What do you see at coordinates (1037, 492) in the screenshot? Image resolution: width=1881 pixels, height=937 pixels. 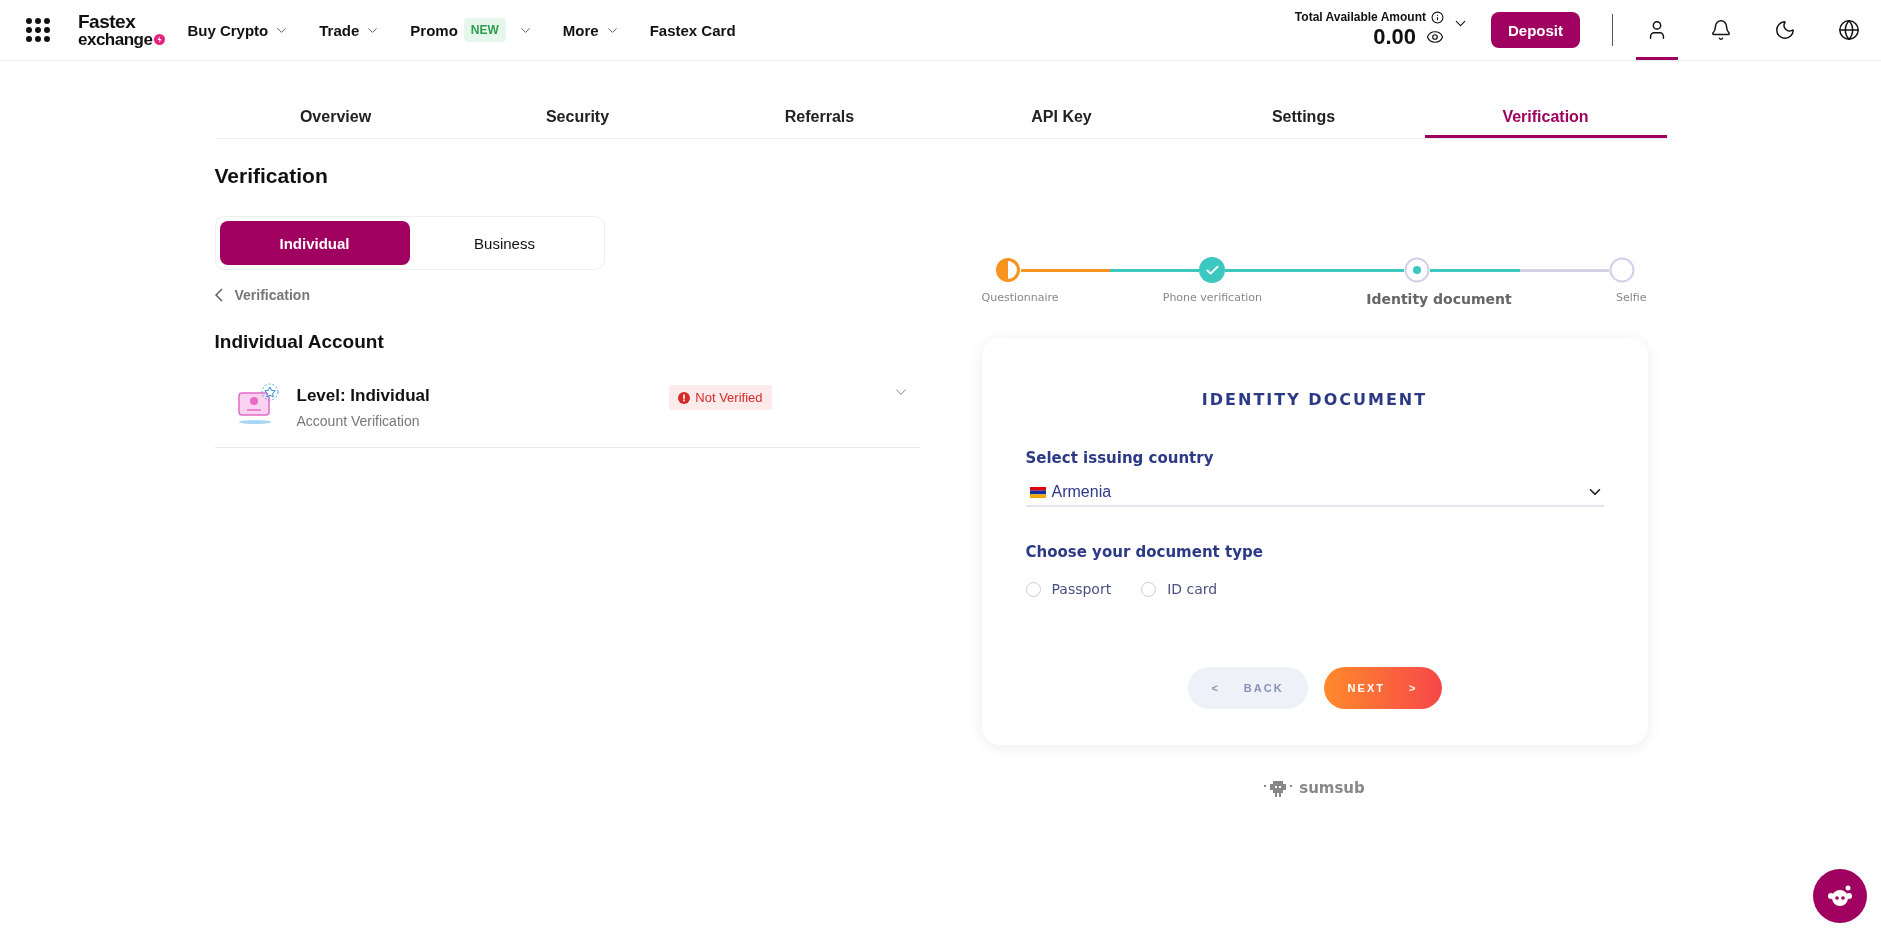 I see `flag-icon` at bounding box center [1037, 492].